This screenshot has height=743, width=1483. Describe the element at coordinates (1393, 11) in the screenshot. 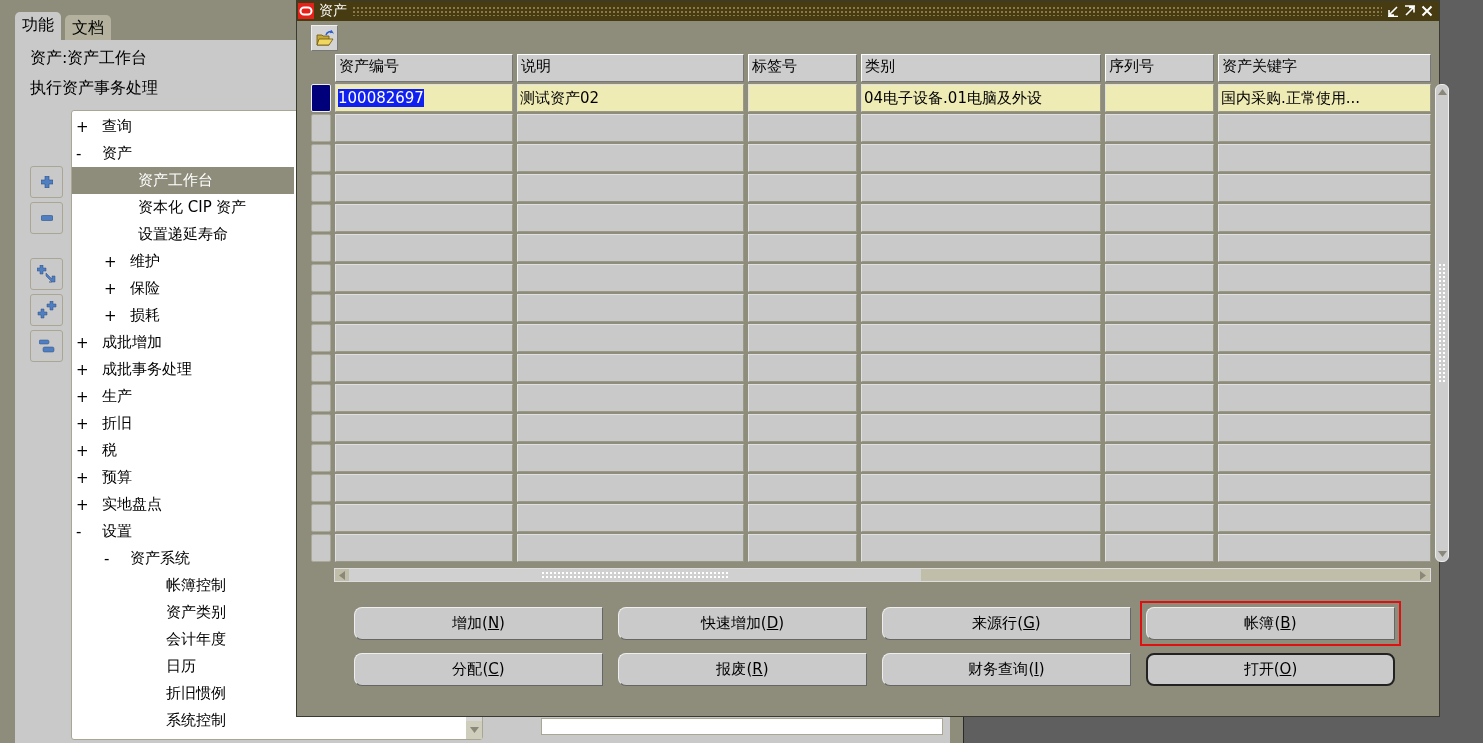

I see `minimize-icon` at that location.